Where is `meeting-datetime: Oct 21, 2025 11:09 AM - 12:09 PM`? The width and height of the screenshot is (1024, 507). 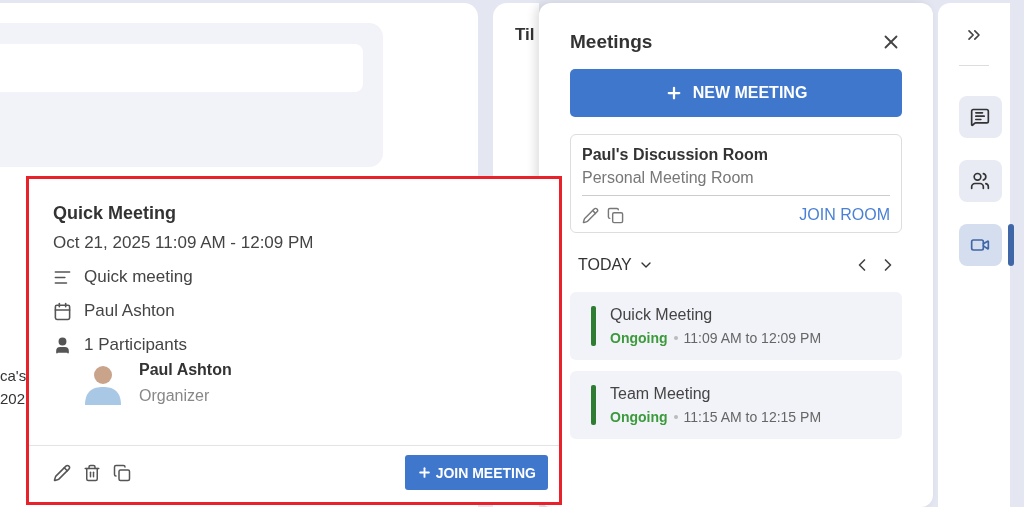 meeting-datetime: Oct 21, 2025 11:09 AM - 12:09 PM is located at coordinates (184, 243).